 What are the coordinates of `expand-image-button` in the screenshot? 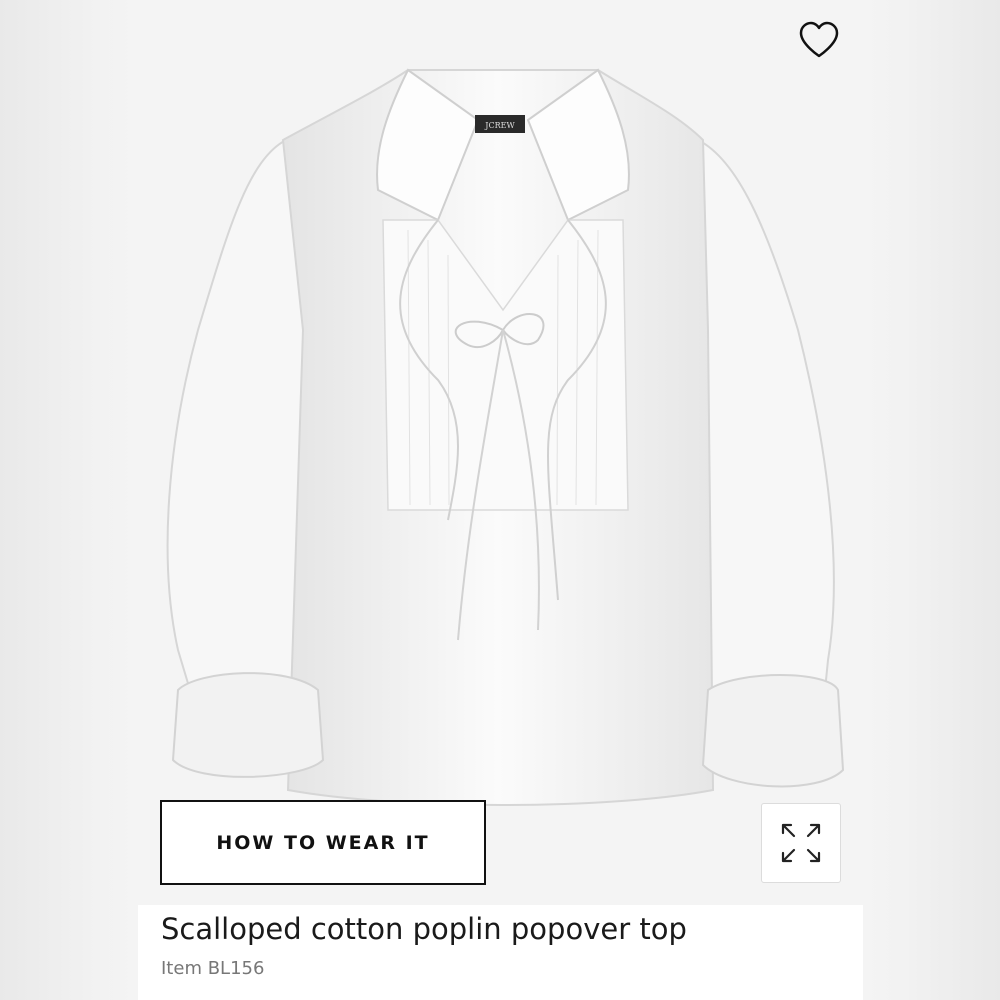 It's located at (801, 843).